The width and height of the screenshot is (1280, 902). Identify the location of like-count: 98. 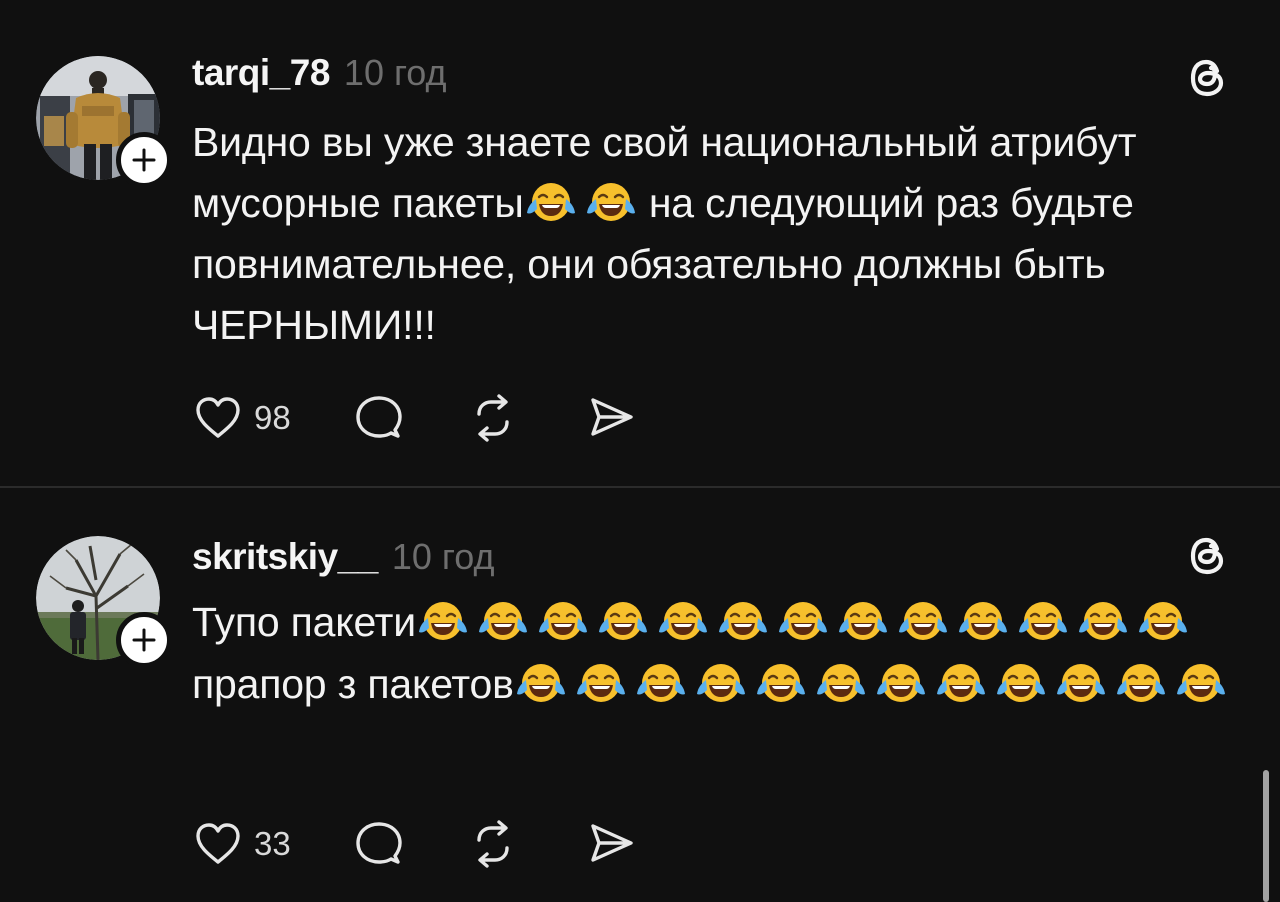
(272, 417).